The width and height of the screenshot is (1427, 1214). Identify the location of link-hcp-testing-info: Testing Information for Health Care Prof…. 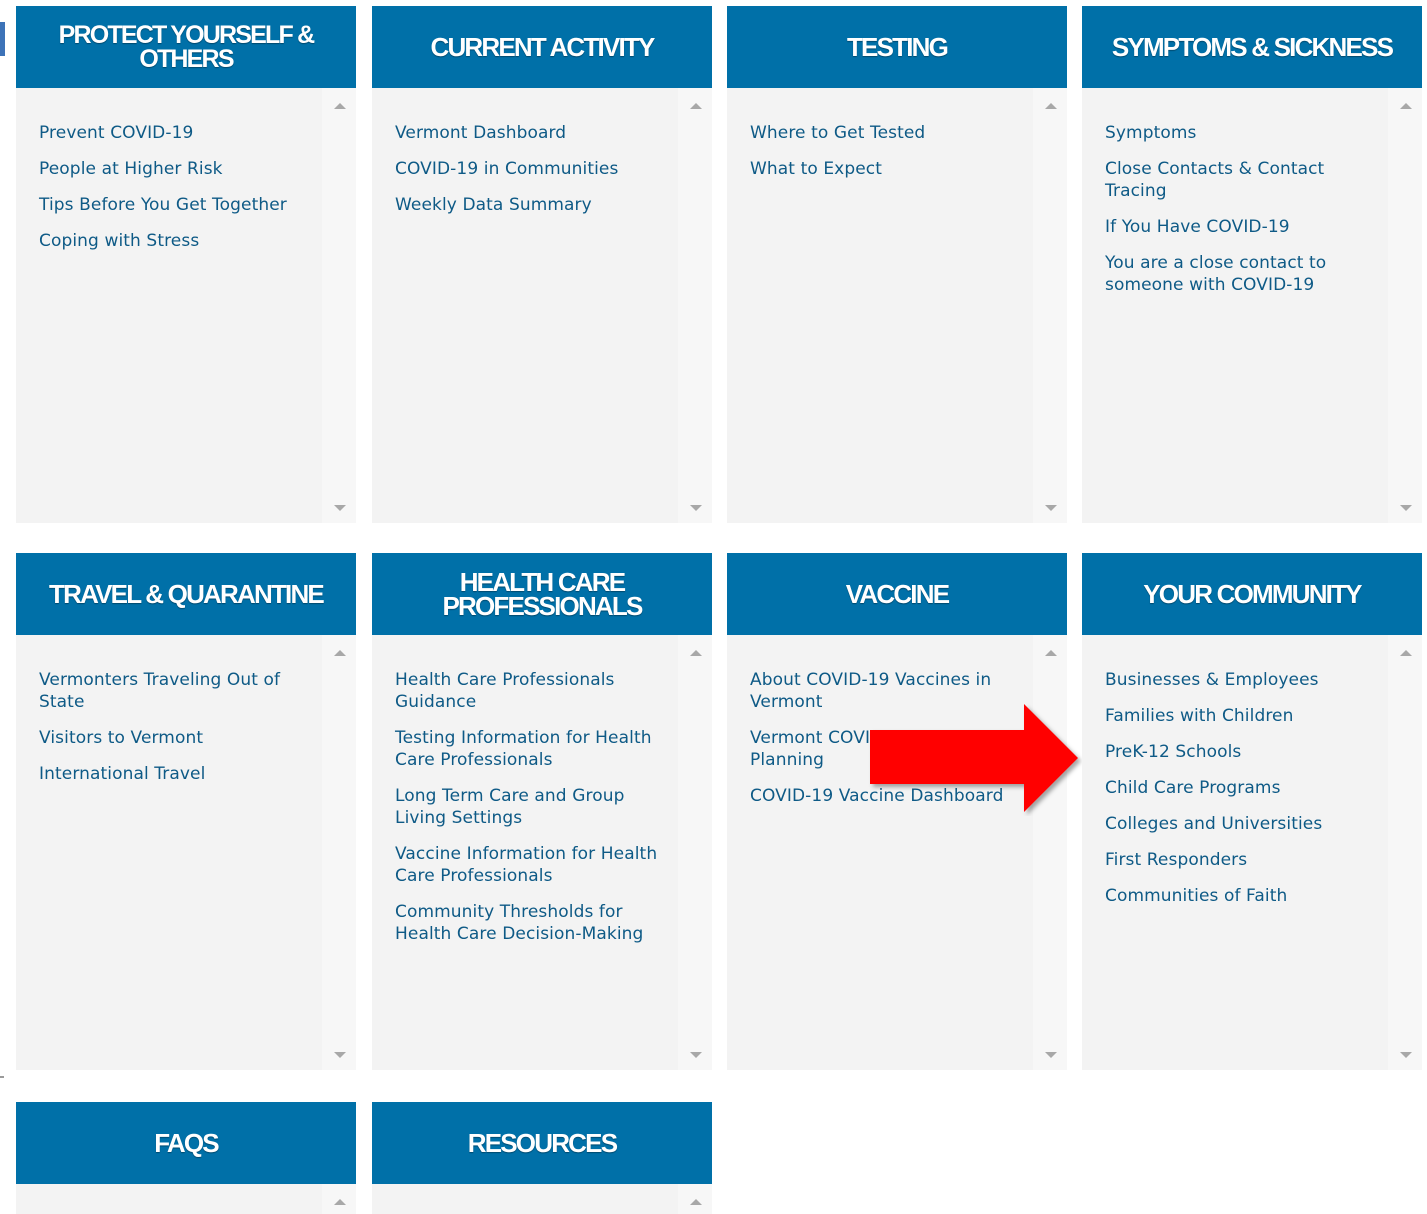
(533, 749).